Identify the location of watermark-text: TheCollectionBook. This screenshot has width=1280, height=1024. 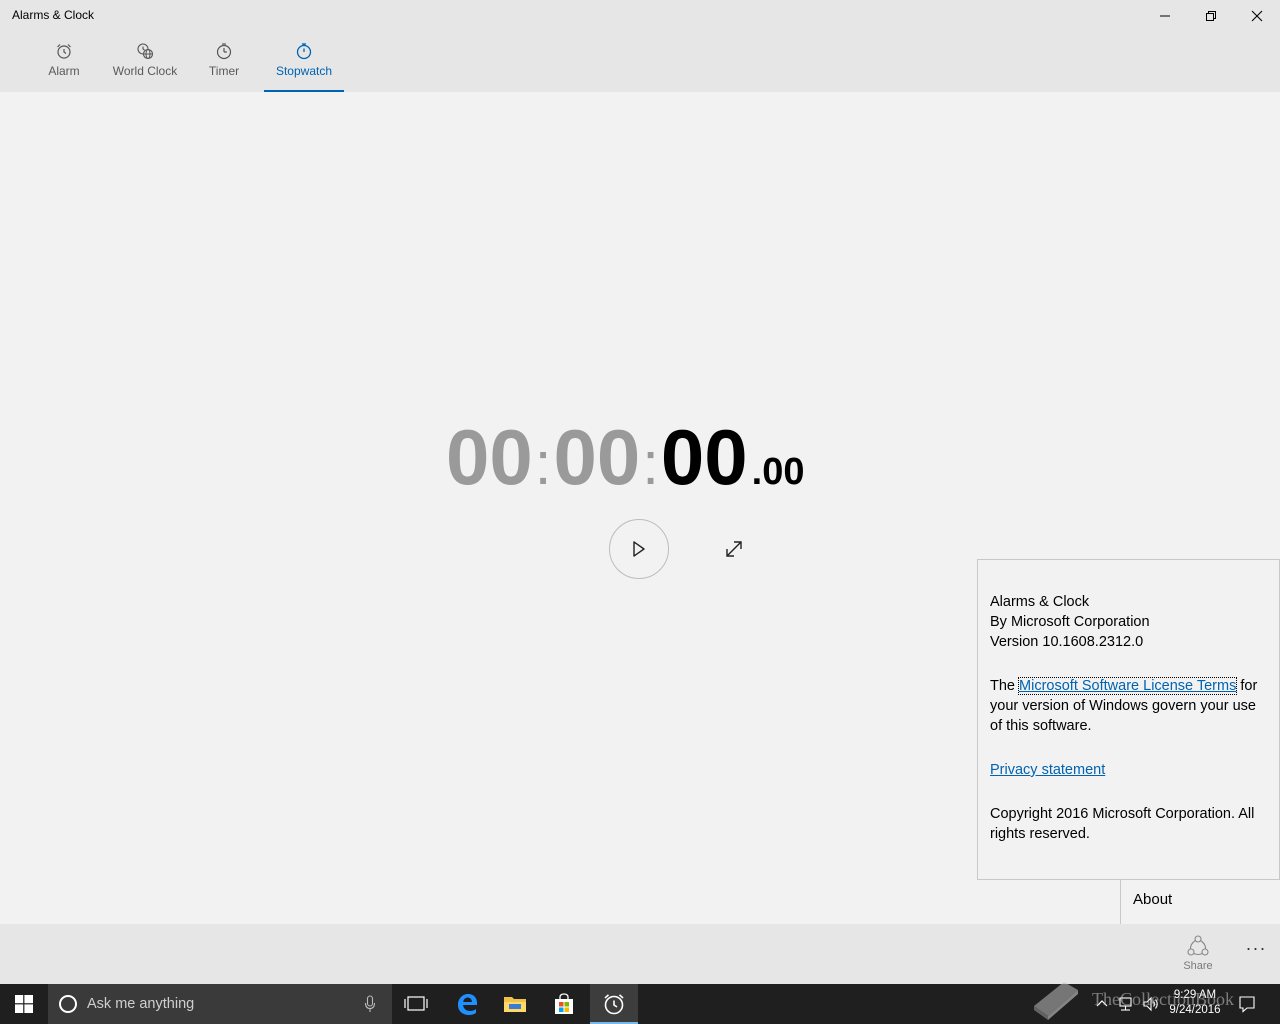
(1163, 998).